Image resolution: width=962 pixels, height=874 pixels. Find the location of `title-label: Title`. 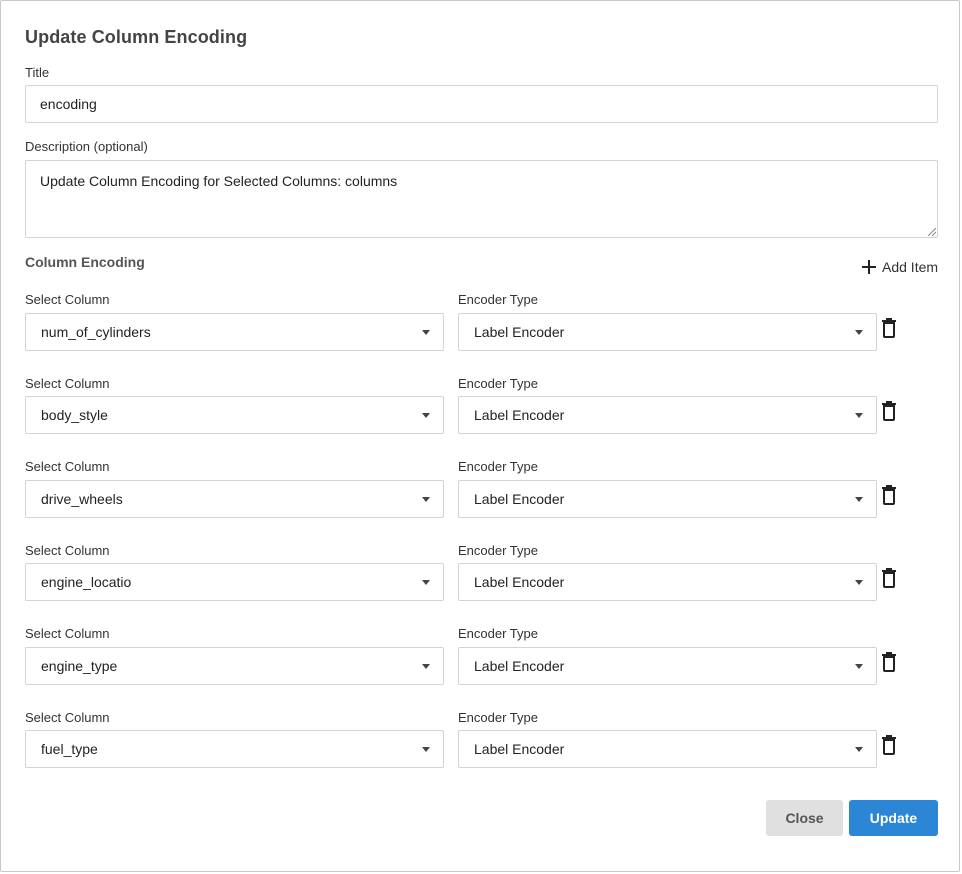

title-label: Title is located at coordinates (37, 72).